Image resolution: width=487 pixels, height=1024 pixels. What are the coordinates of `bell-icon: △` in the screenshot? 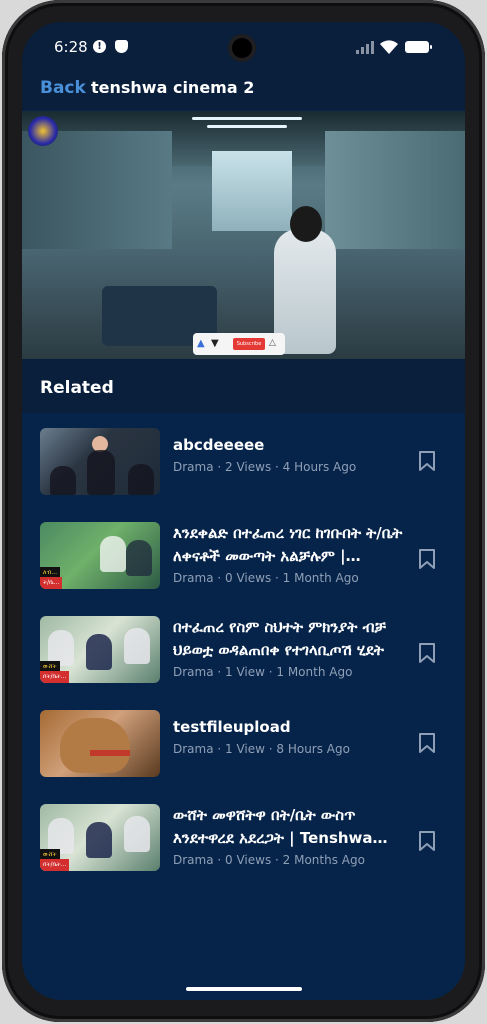 It's located at (272, 343).